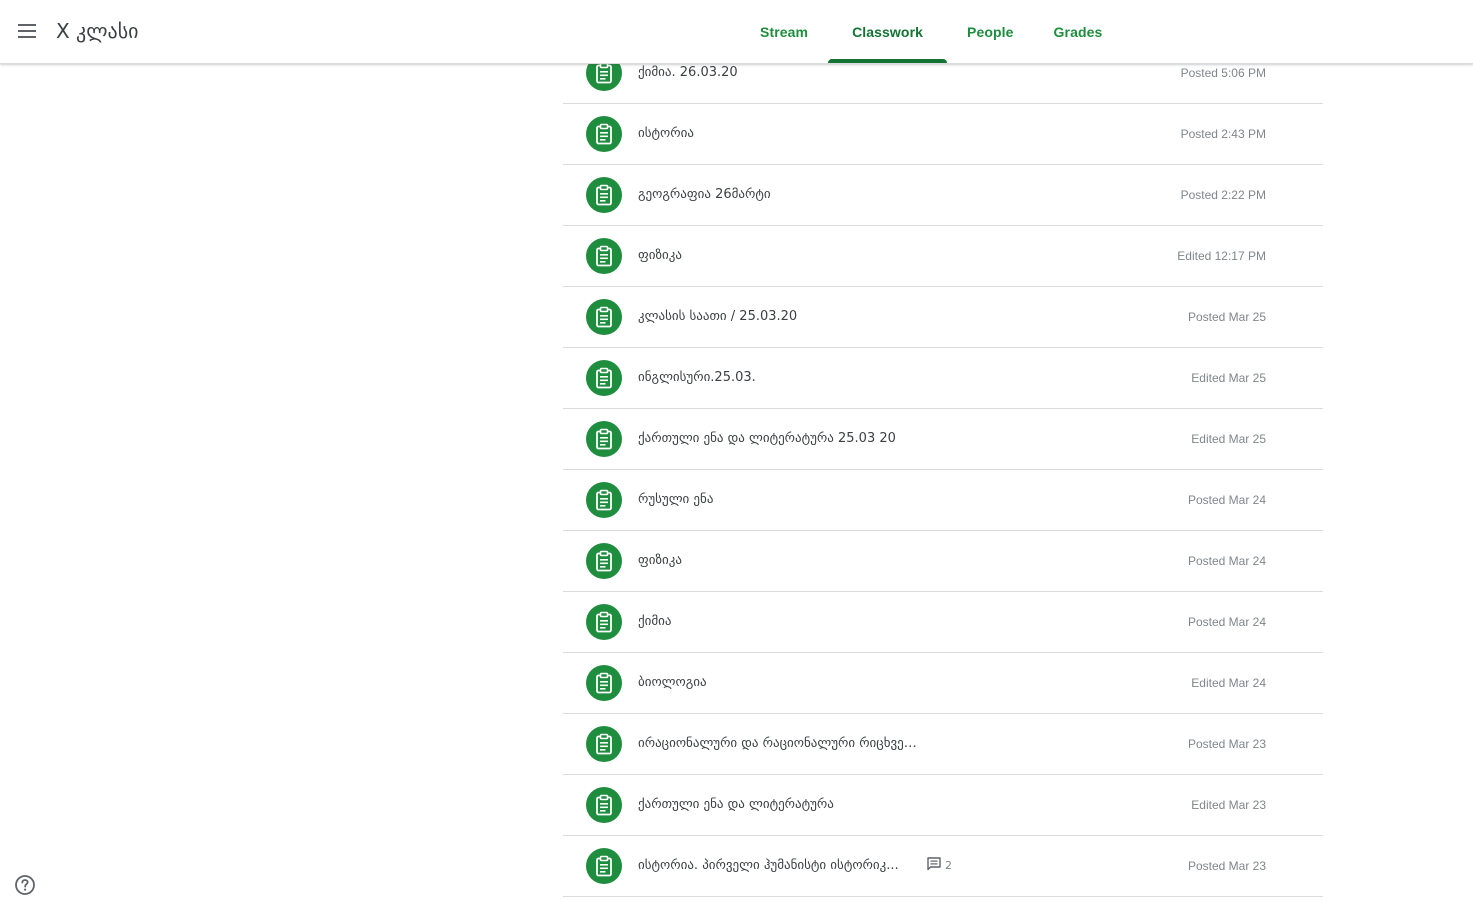 The image size is (1473, 902). I want to click on assignment-title: ირაციონალური და რაციონალური რიცხვები:, so click(778, 743).